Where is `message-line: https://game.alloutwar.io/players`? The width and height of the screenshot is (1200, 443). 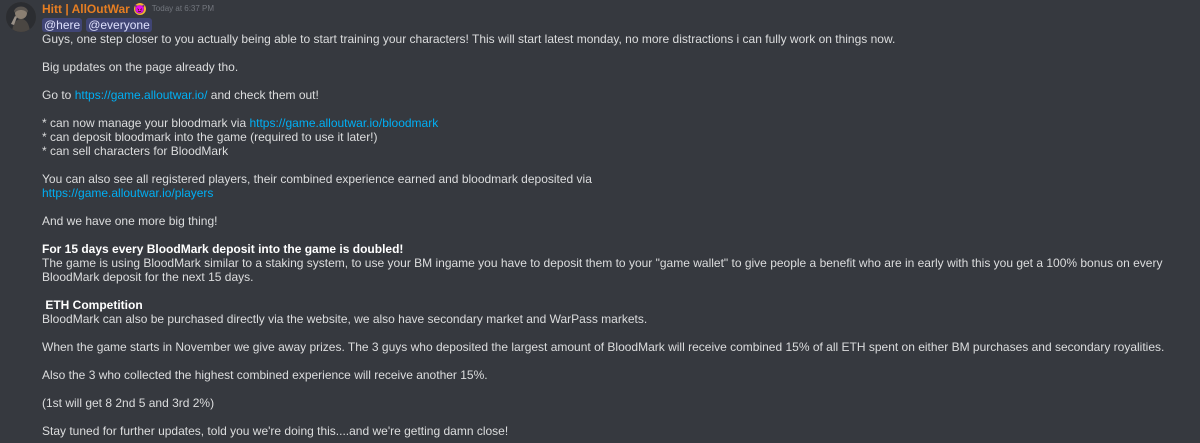
message-line: https://game.alloutwar.io/players is located at coordinates (617, 193).